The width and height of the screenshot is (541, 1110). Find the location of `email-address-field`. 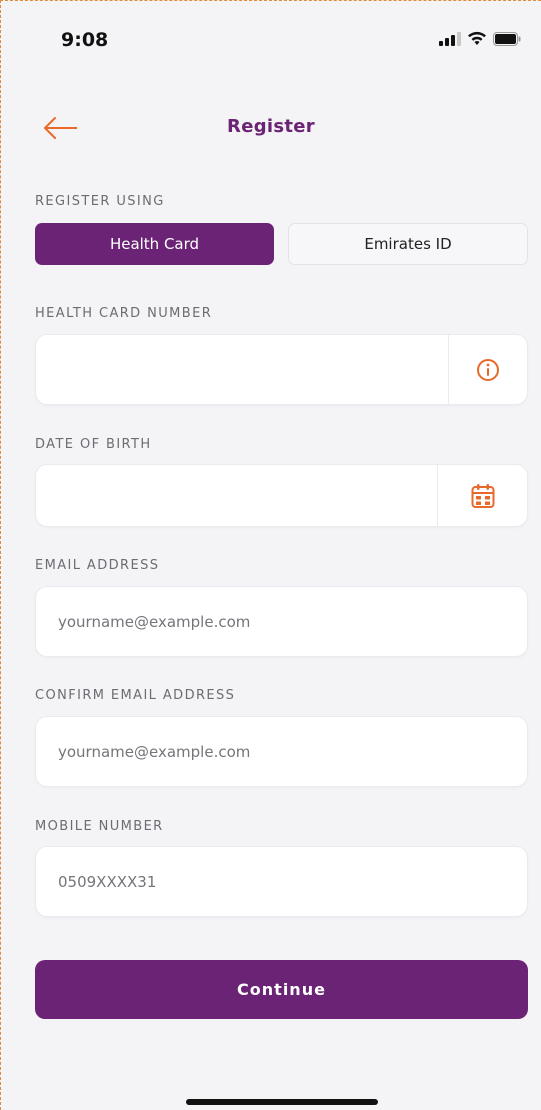

email-address-field is located at coordinates (281, 621).